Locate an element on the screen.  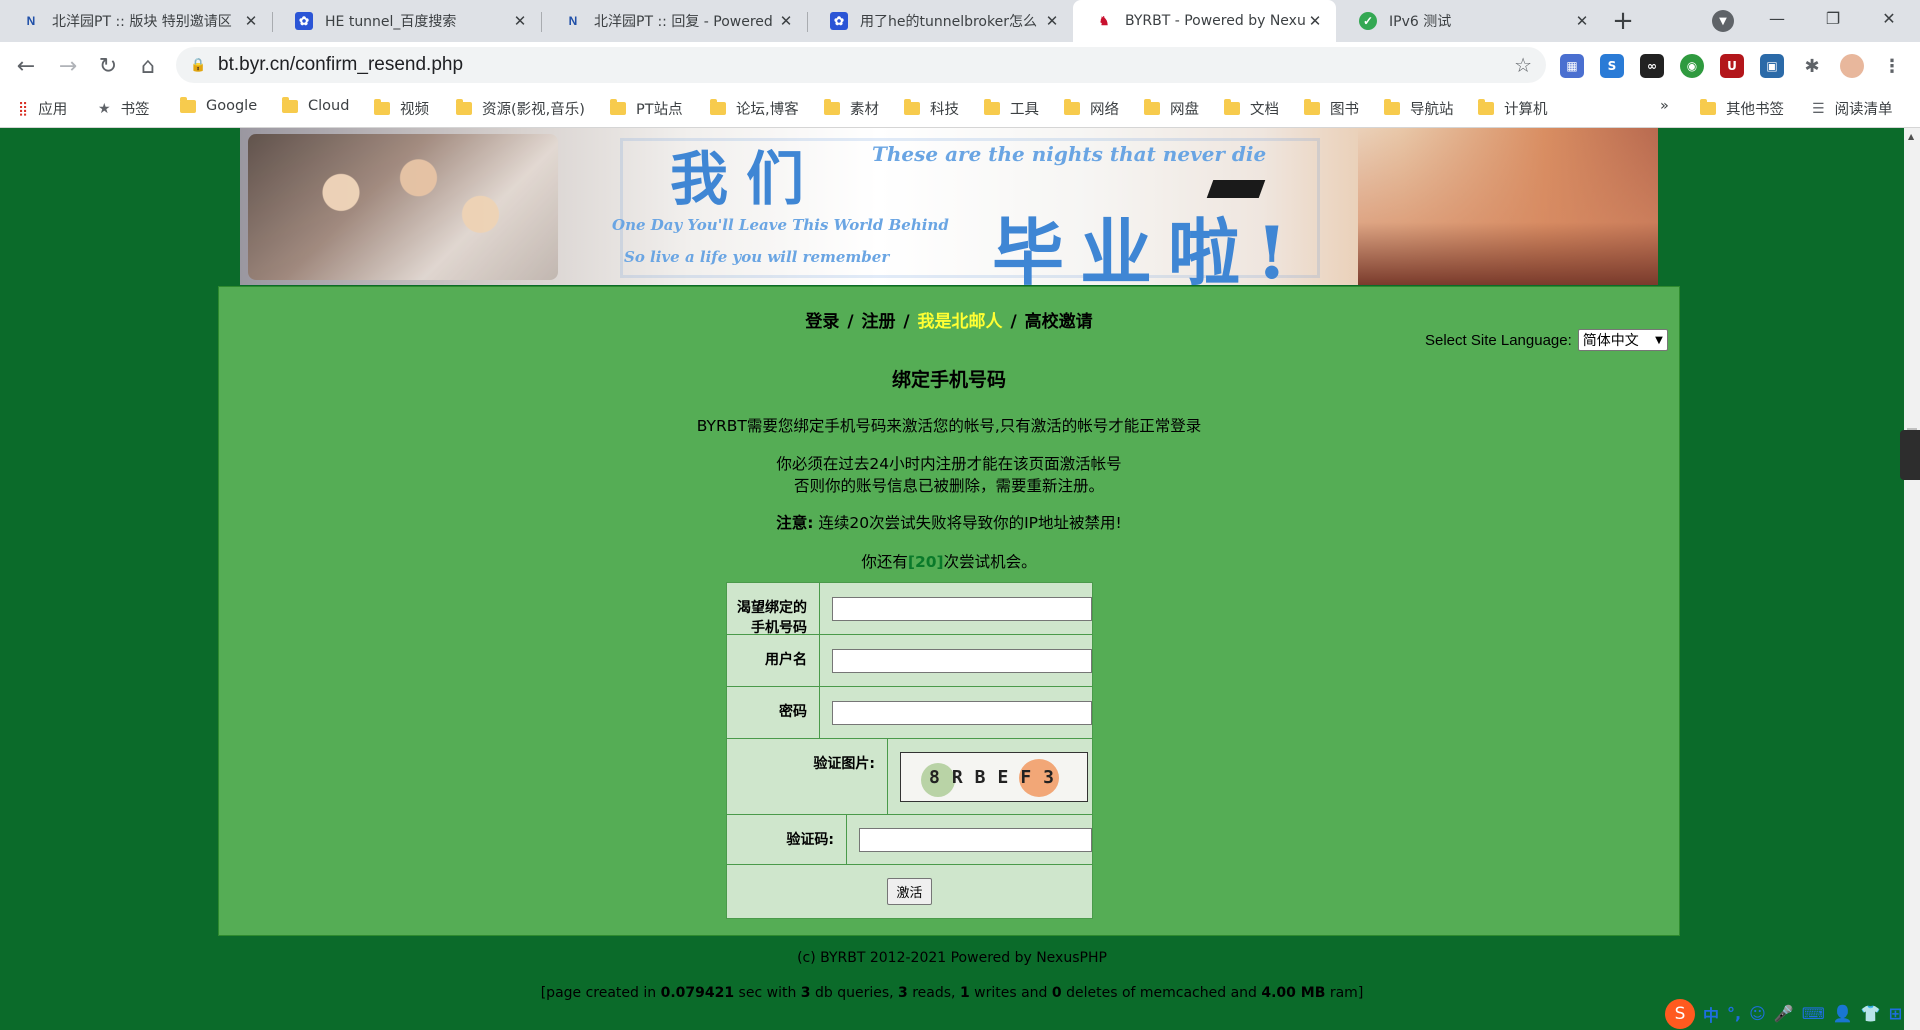
language-select: 简体中文 ▼ is located at coordinates (1622, 340).